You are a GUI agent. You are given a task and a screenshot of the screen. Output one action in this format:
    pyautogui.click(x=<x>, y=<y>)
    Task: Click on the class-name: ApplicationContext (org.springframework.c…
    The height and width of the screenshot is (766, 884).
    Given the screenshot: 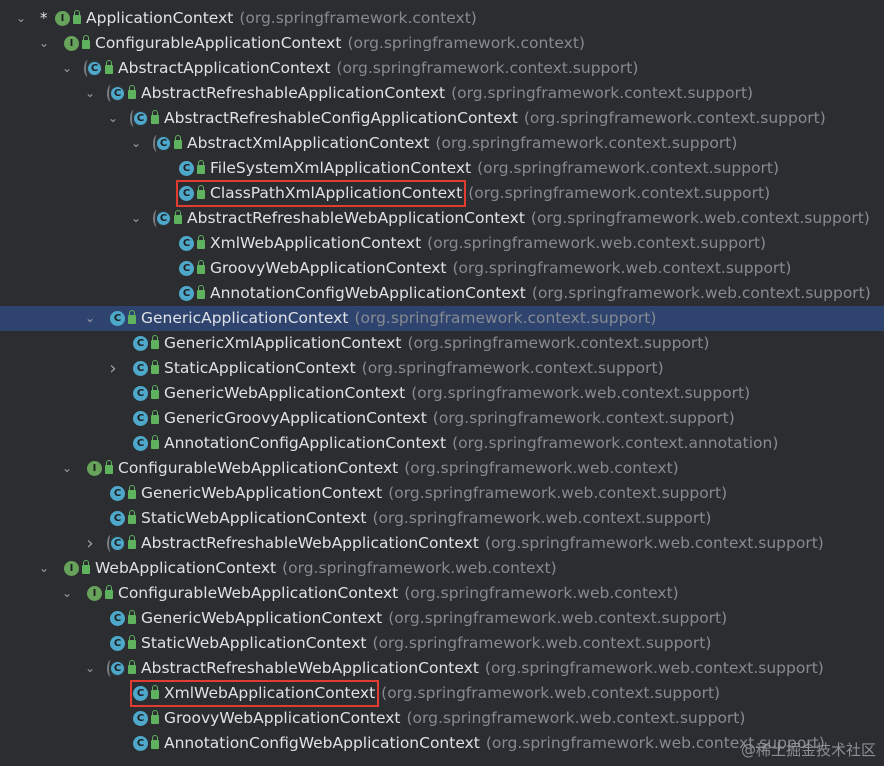 What is the action you would take?
    pyautogui.click(x=281, y=18)
    